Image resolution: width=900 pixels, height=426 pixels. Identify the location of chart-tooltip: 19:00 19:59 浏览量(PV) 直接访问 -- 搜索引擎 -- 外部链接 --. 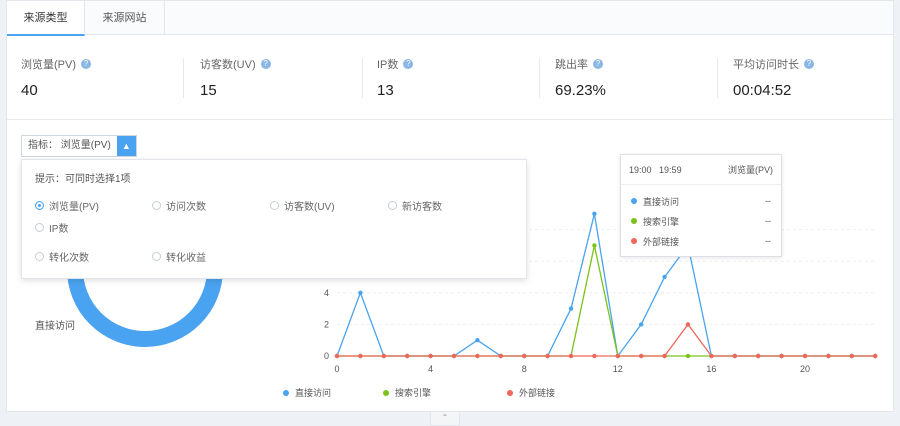
(701, 205).